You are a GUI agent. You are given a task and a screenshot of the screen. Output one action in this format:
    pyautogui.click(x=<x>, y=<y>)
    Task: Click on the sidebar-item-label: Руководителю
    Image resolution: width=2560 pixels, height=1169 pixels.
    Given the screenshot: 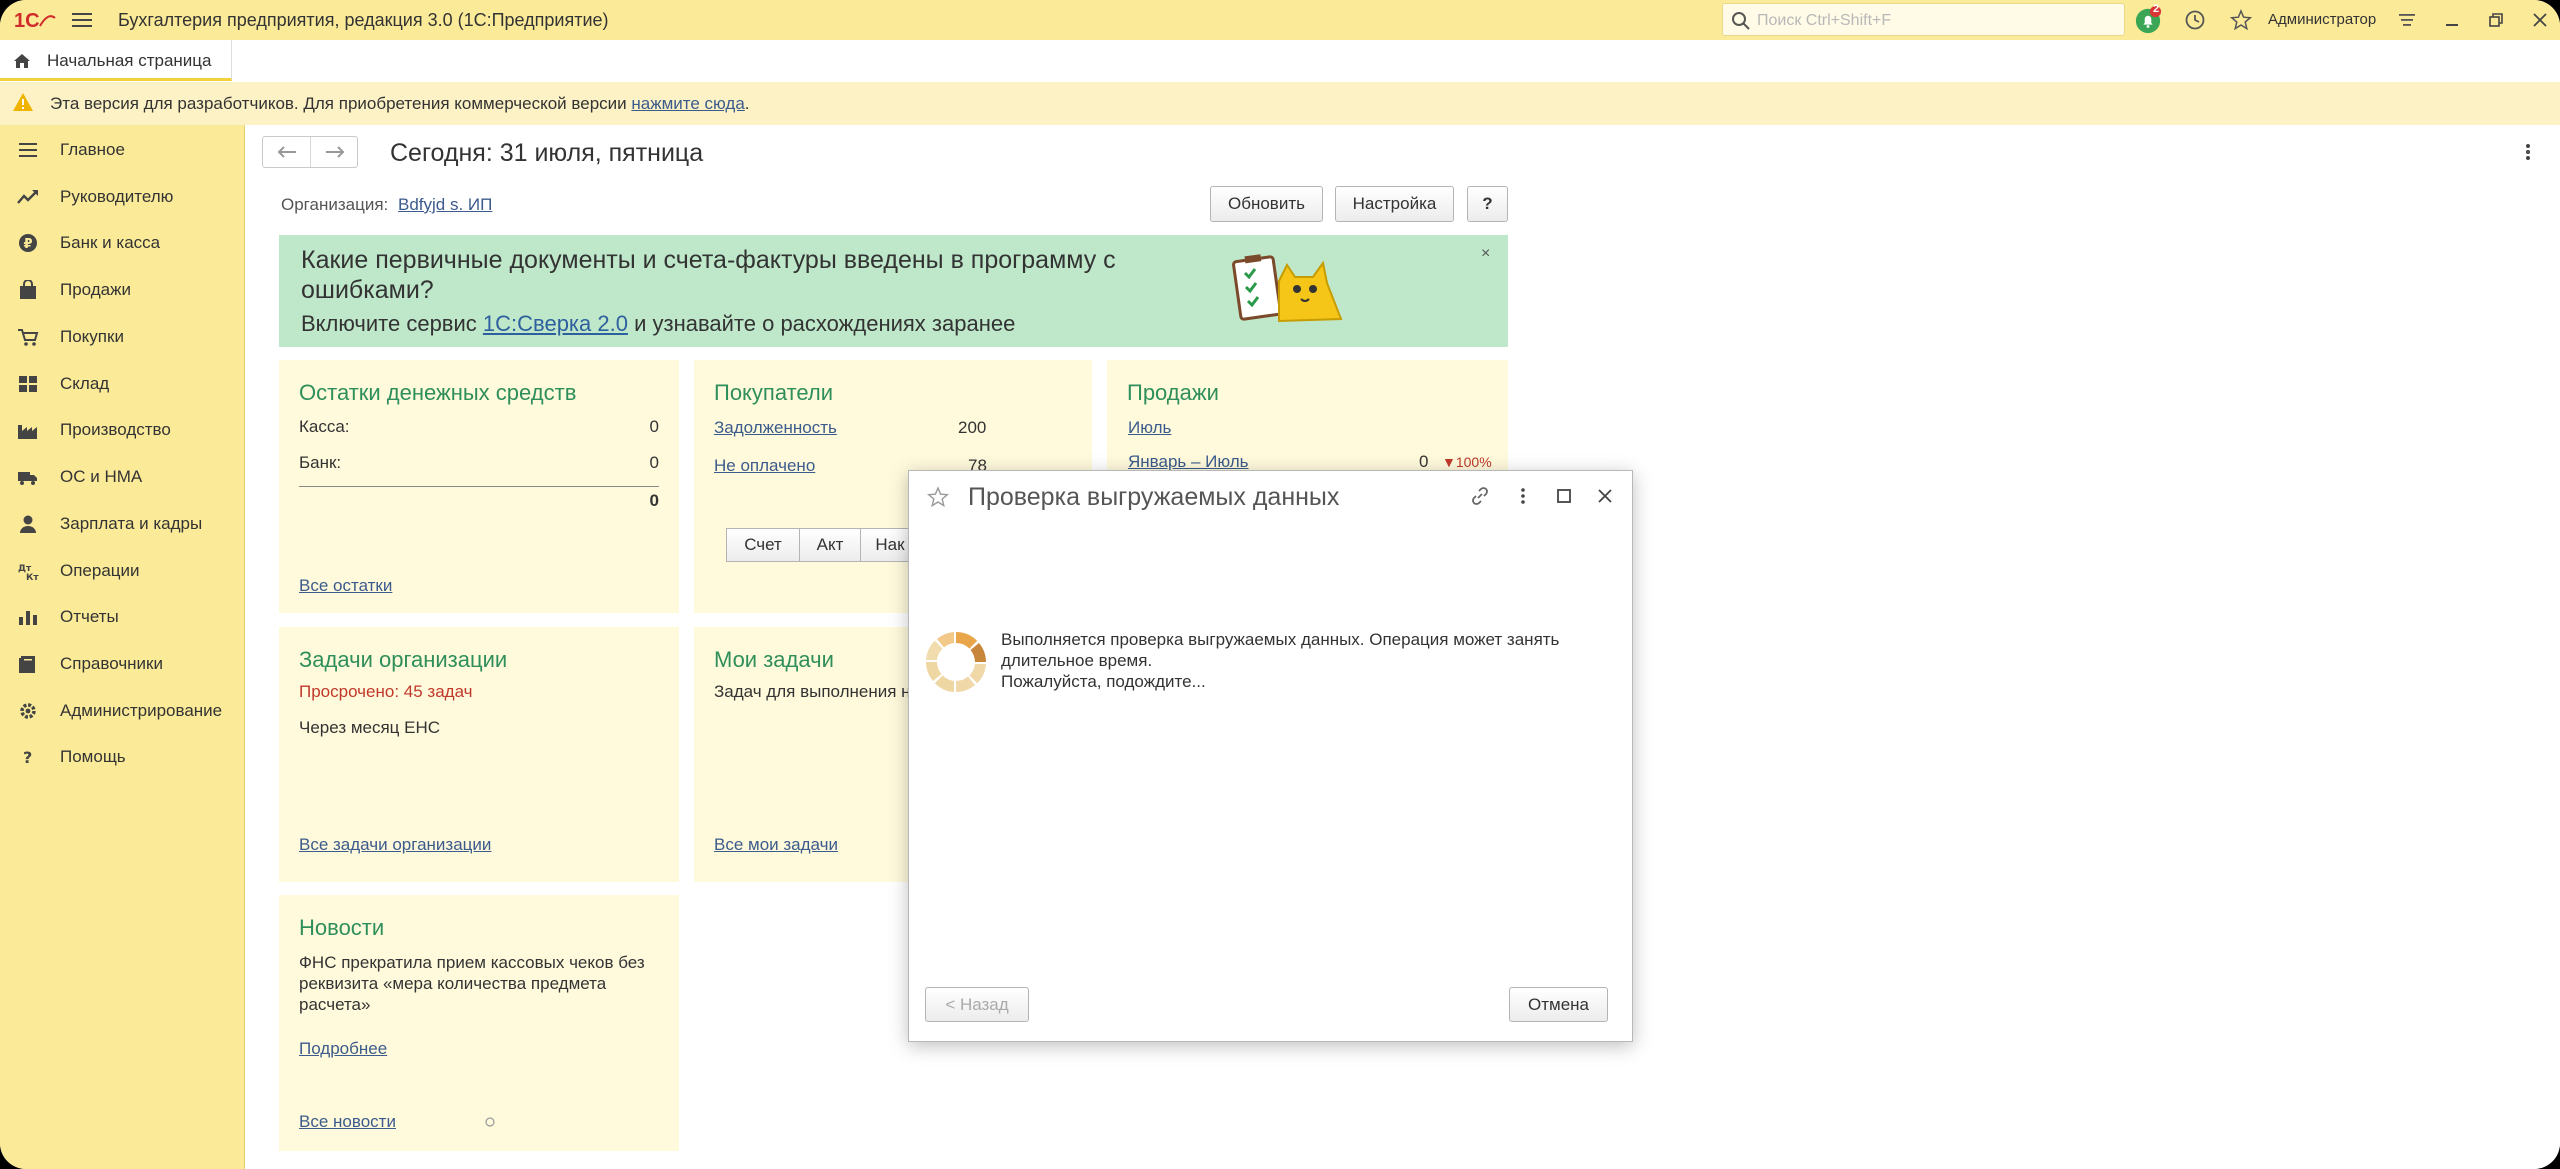 What is the action you would take?
    pyautogui.click(x=117, y=196)
    